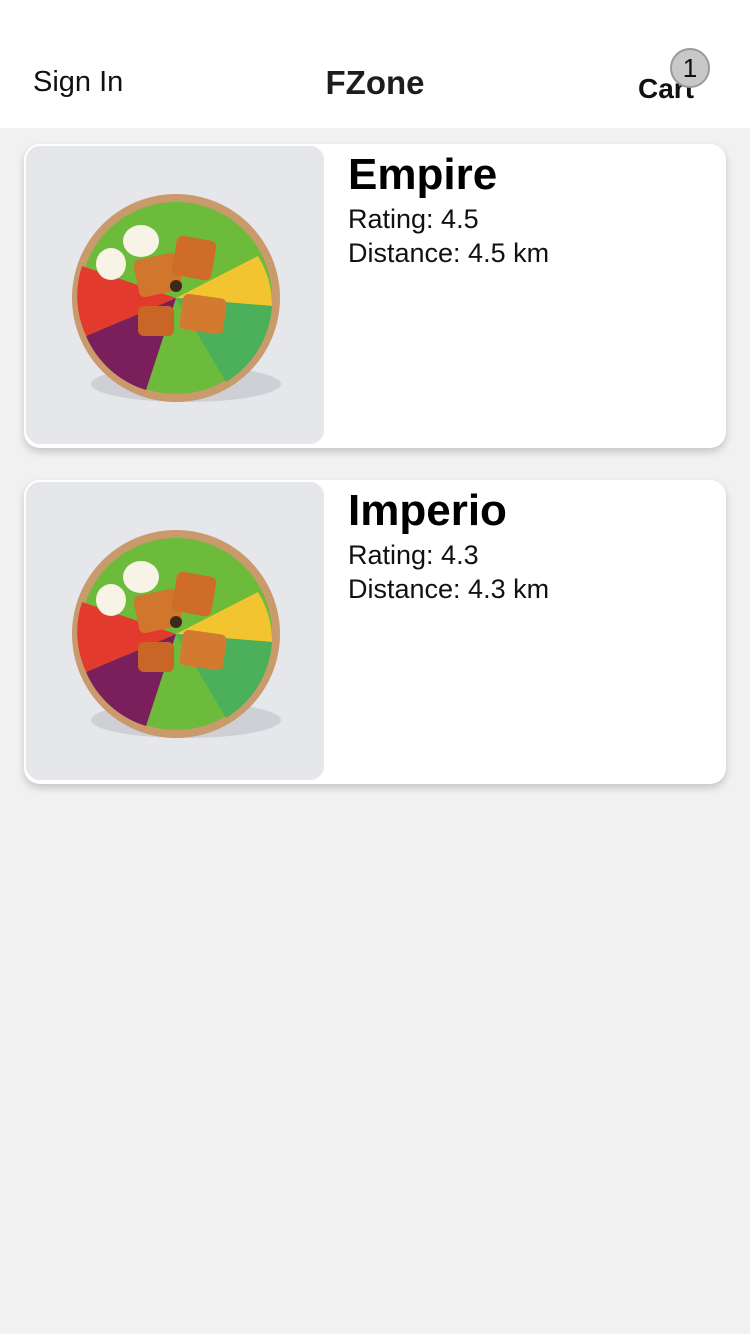  I want to click on restaurant-rating: Rating: 4.3, so click(413, 555).